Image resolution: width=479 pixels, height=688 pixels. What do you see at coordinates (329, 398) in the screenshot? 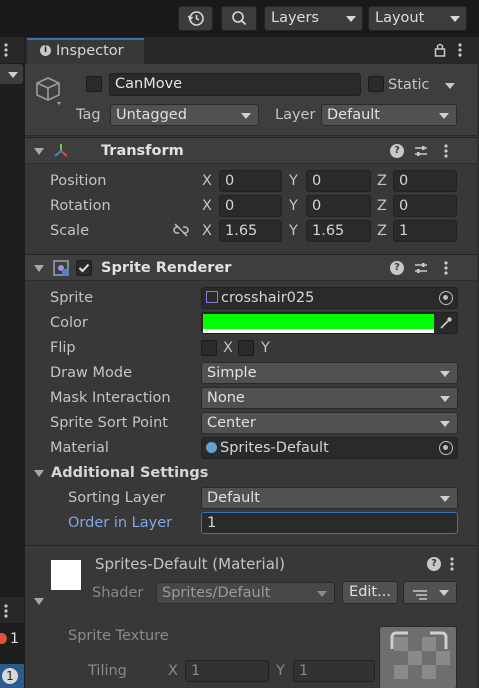
I see `mask-interaction-dropdown: None` at bounding box center [329, 398].